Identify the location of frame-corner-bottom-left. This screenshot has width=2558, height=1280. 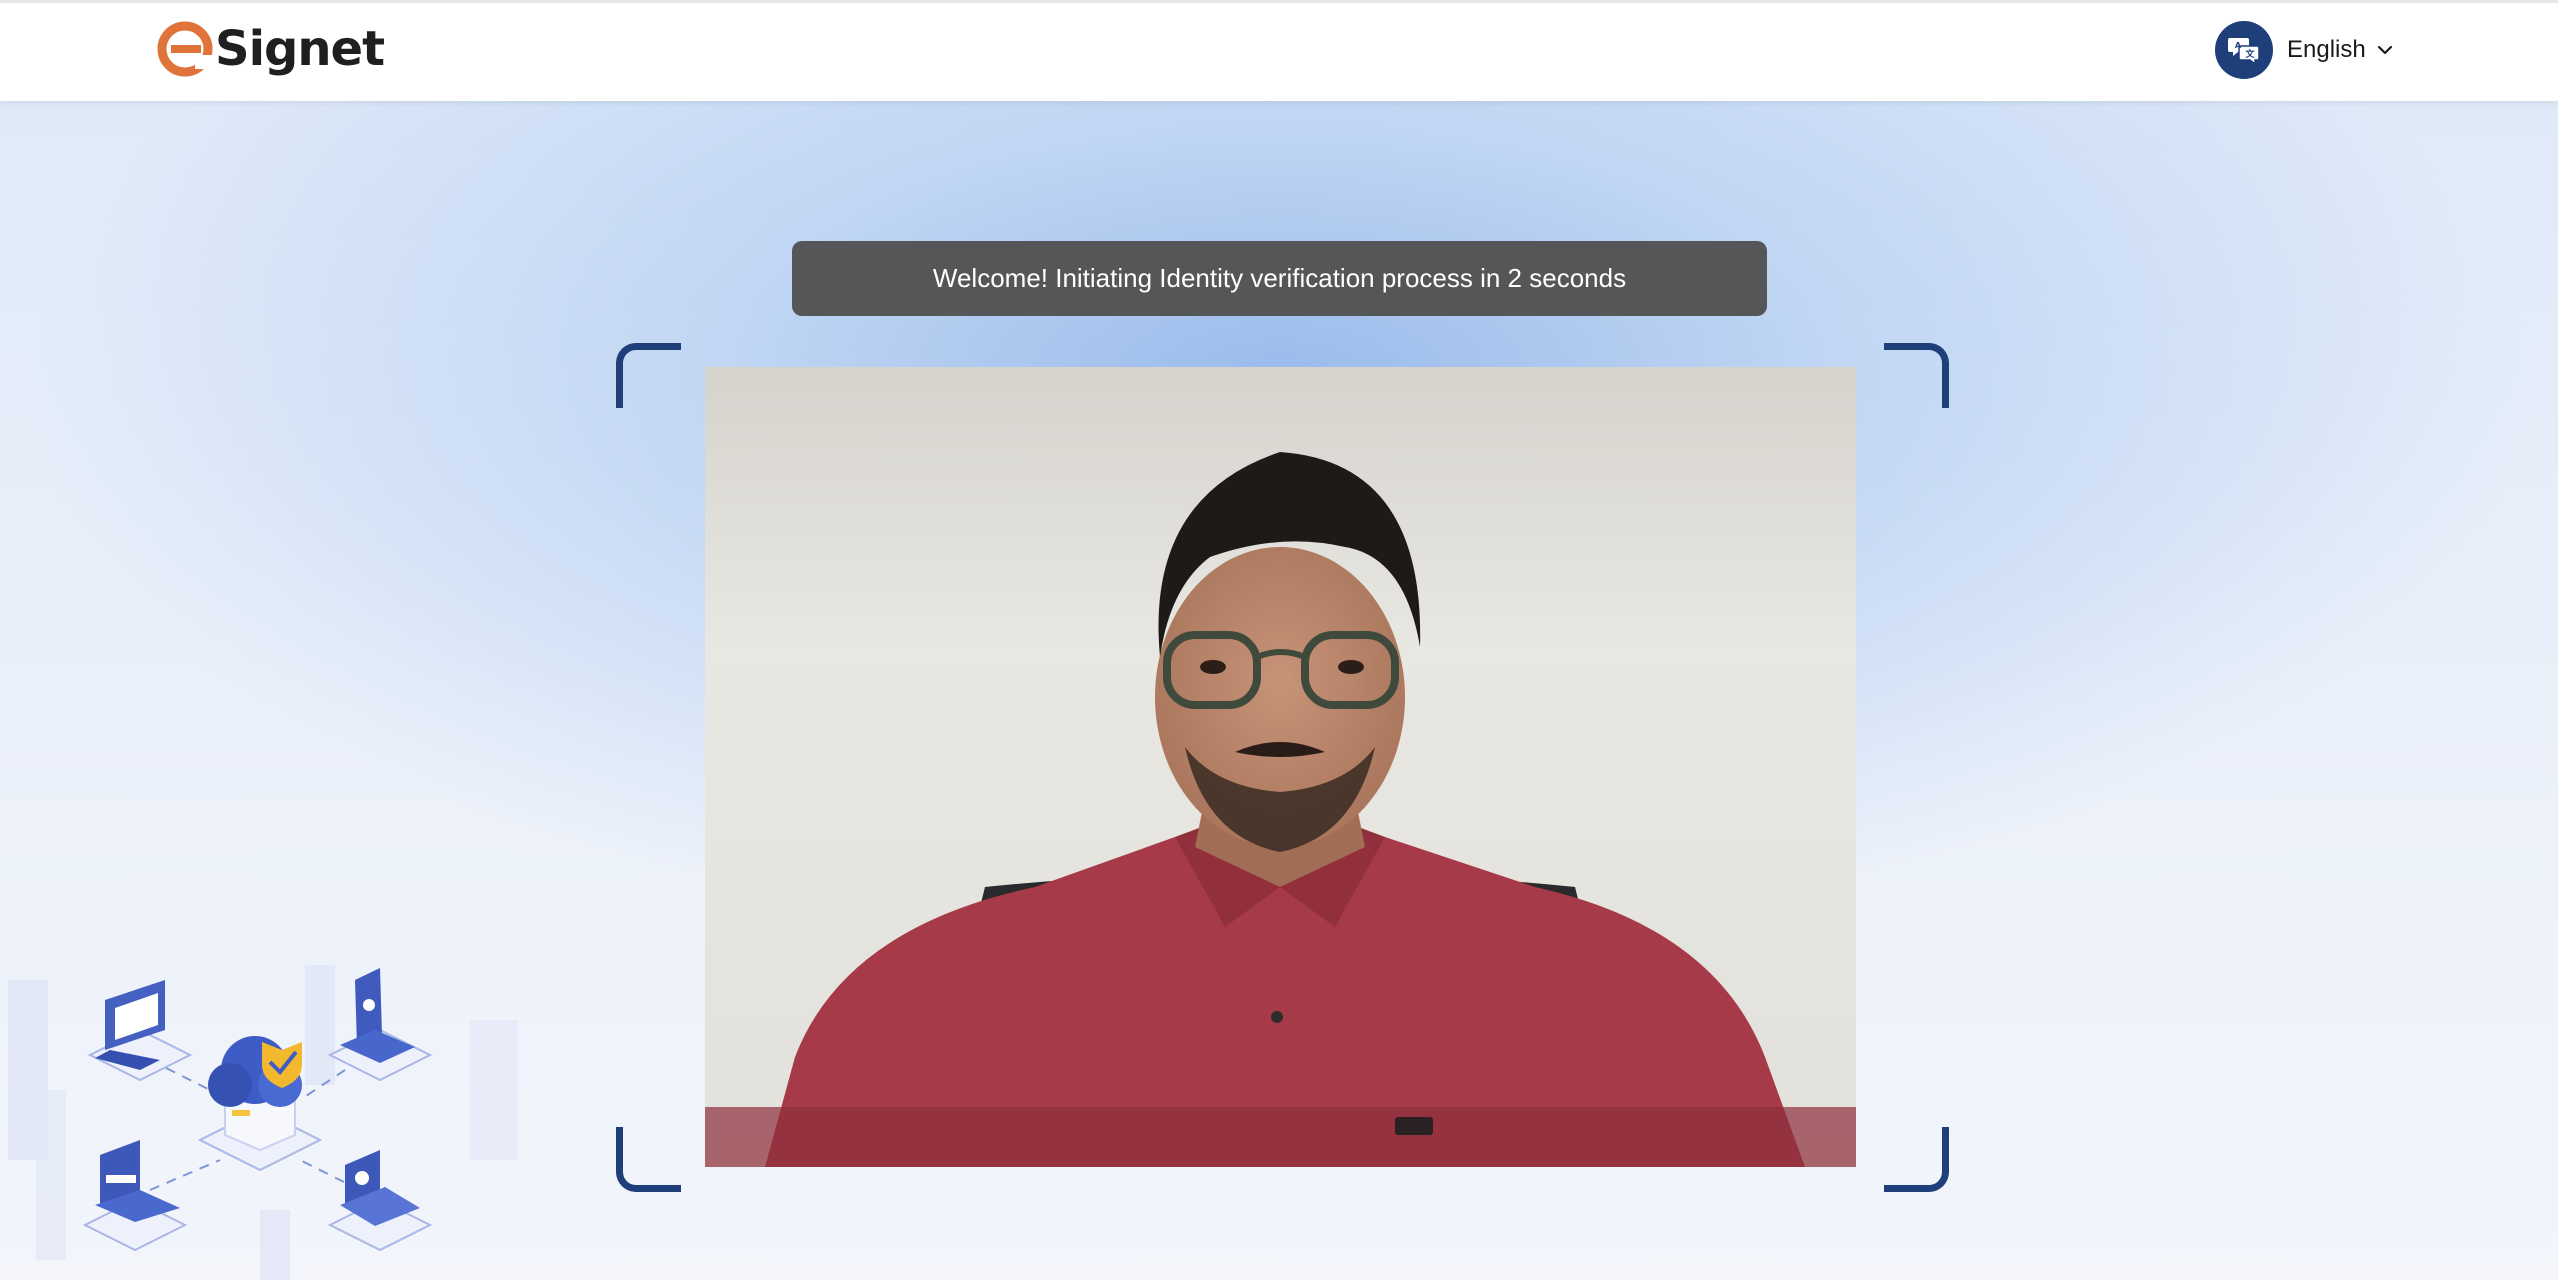
(648, 1159).